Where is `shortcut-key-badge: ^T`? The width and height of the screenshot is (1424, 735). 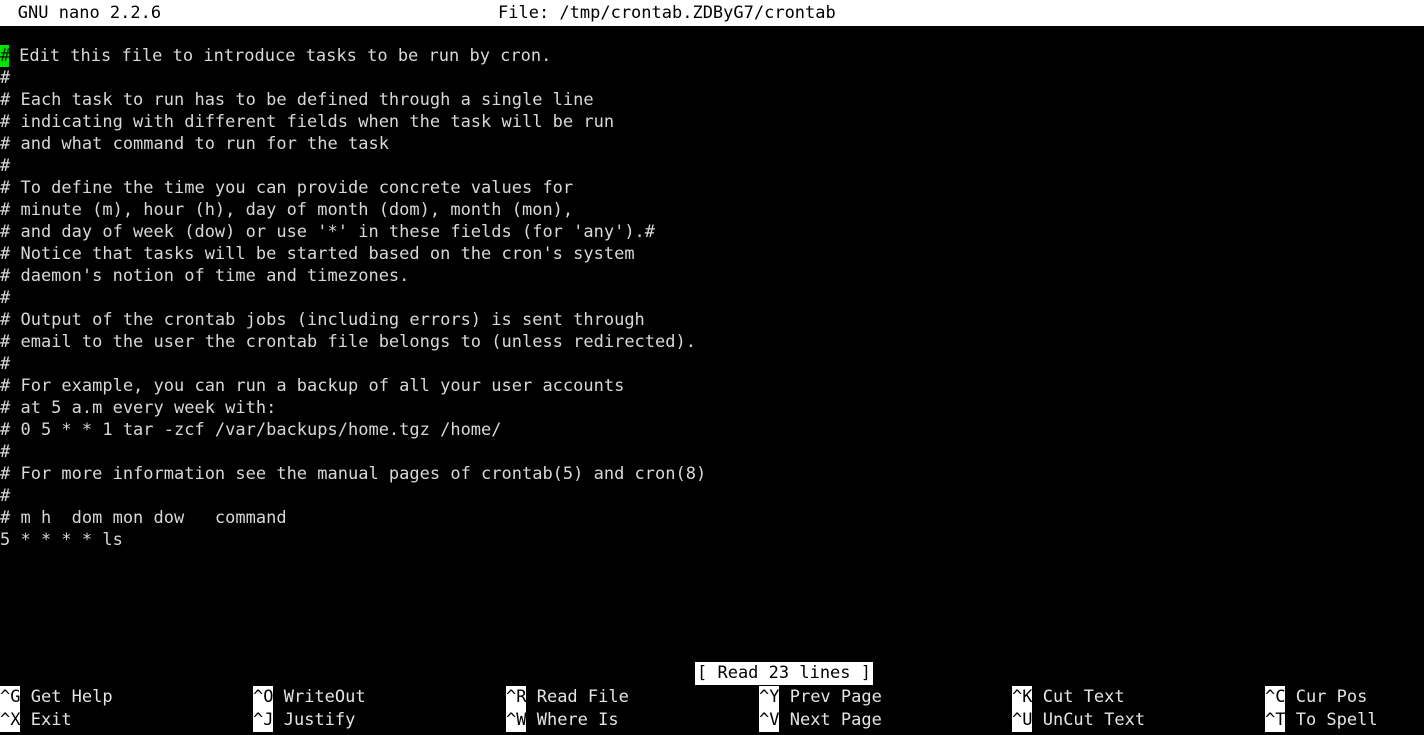 shortcut-key-badge: ^T is located at coordinates (1275, 720).